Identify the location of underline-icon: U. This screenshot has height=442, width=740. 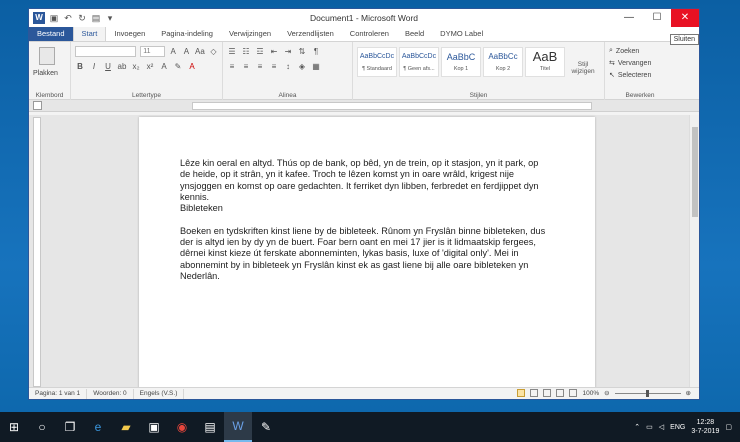
(108, 66).